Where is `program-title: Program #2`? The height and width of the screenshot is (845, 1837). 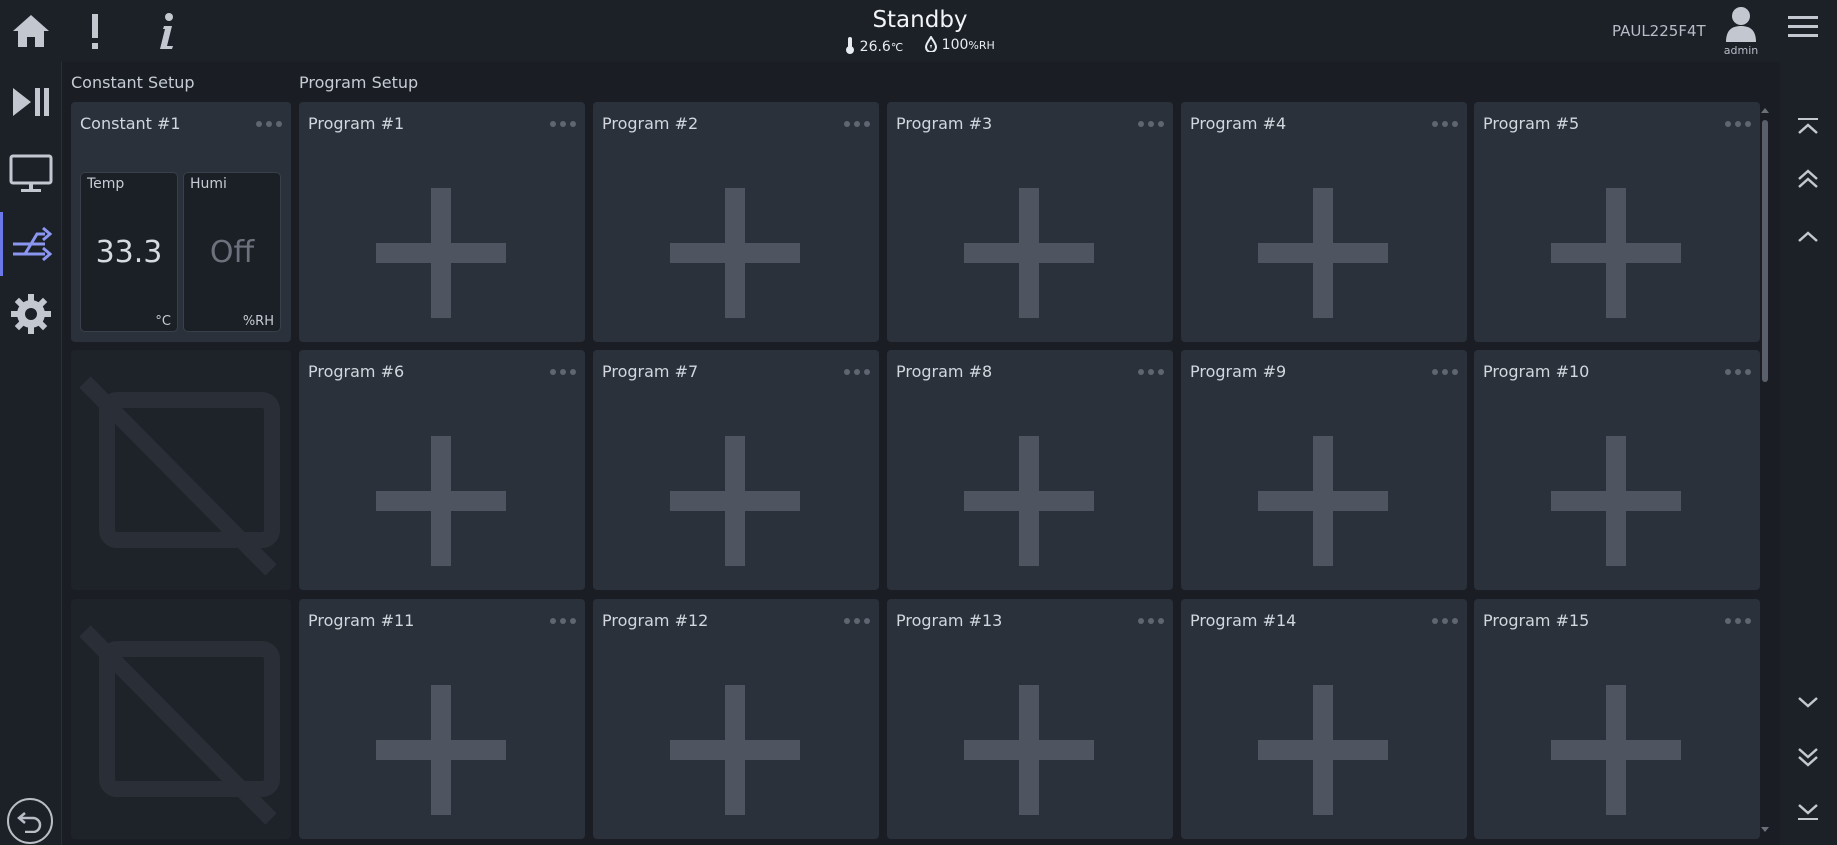 program-title: Program #2 is located at coordinates (650, 123).